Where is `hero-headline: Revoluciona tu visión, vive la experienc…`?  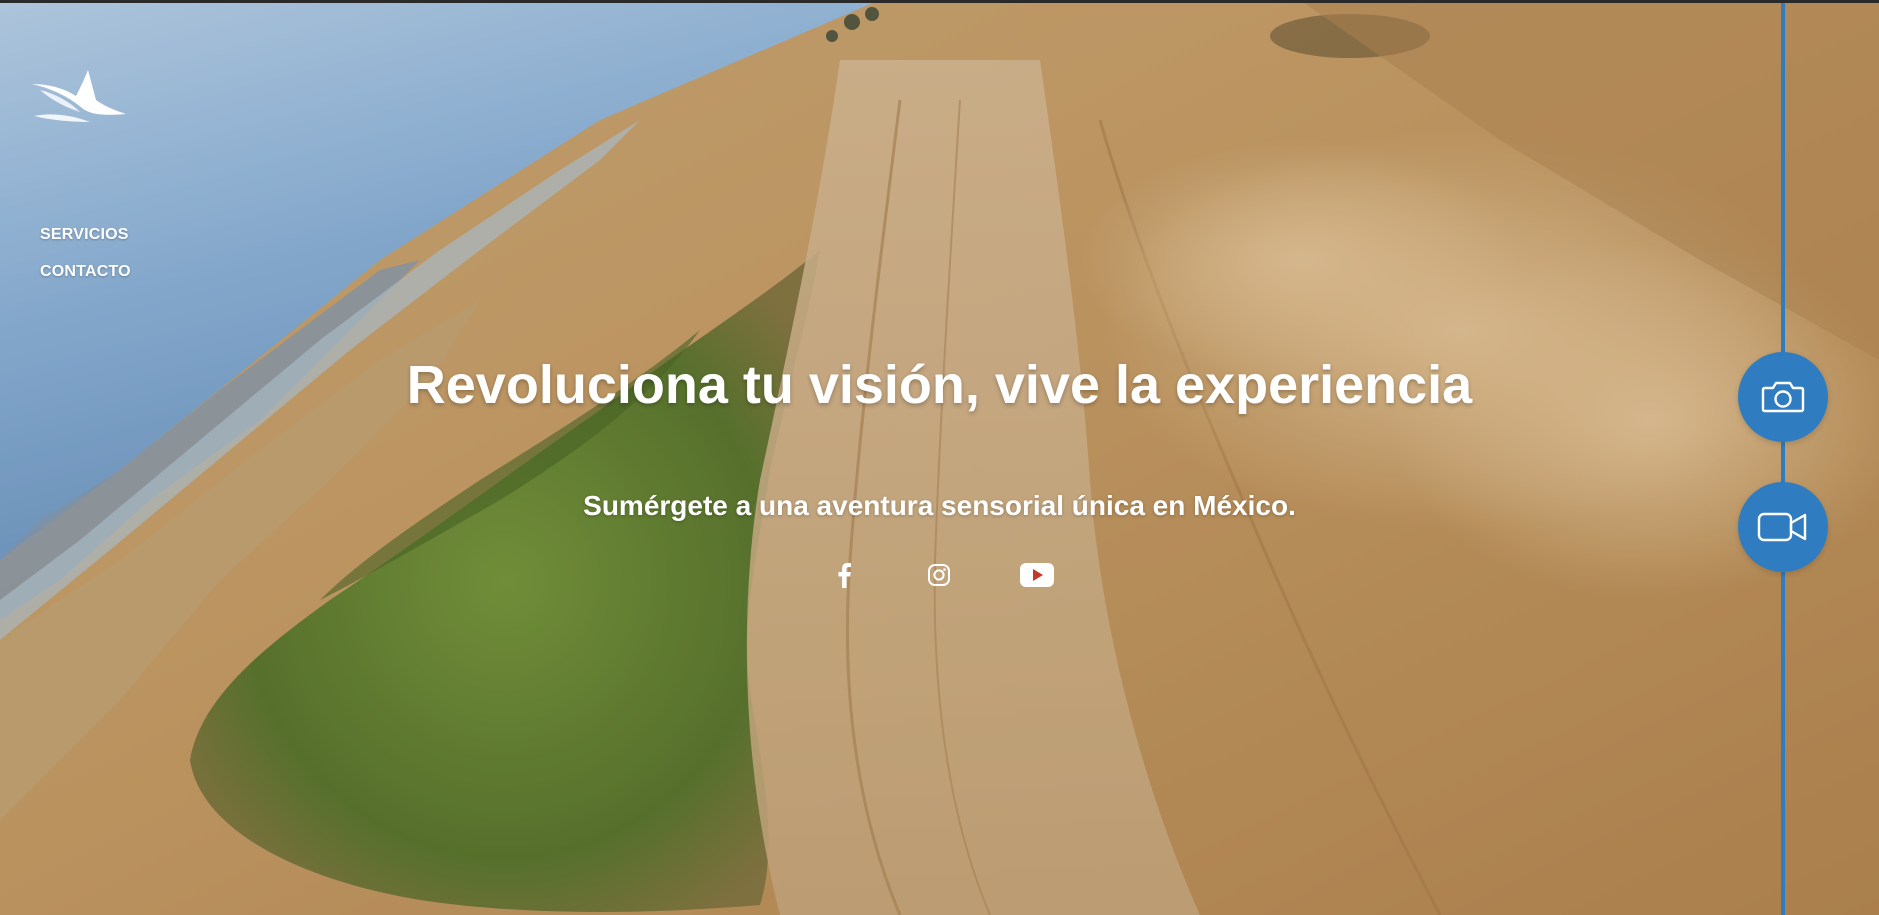
hero-headline: Revoluciona tu visión, vive la experienc… is located at coordinates (939, 385).